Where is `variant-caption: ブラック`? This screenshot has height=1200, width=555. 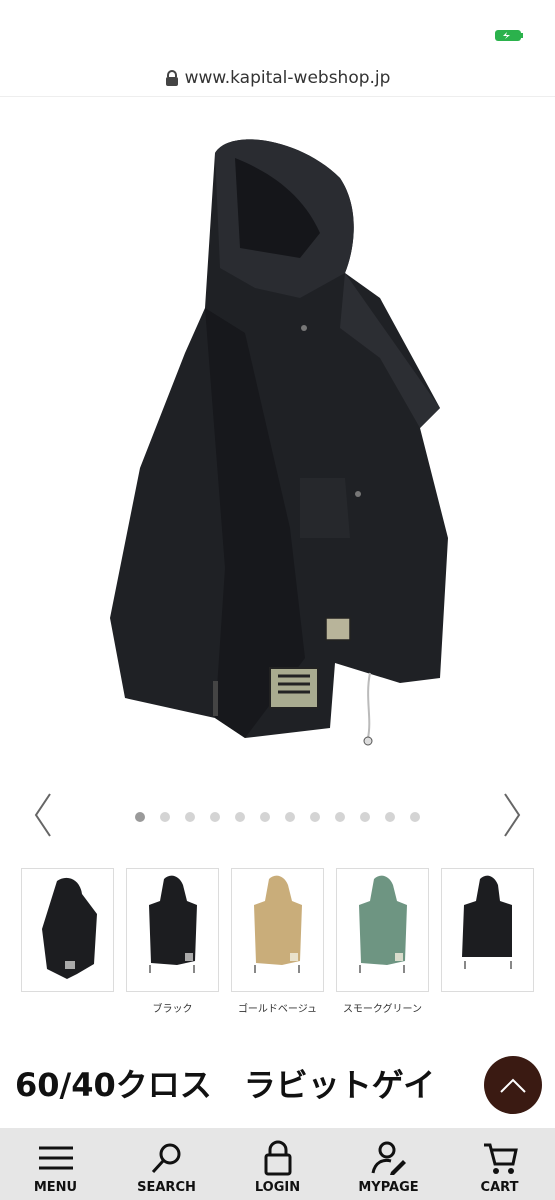
variant-caption: ブラック is located at coordinates (172, 1009).